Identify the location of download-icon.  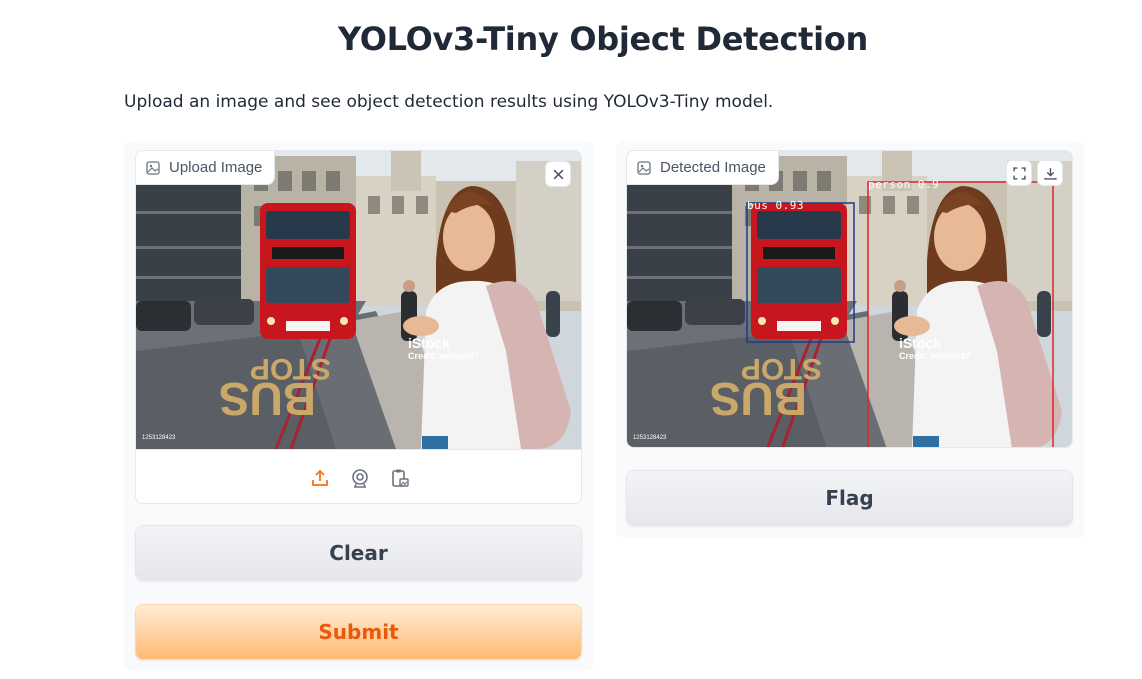
(1050, 173).